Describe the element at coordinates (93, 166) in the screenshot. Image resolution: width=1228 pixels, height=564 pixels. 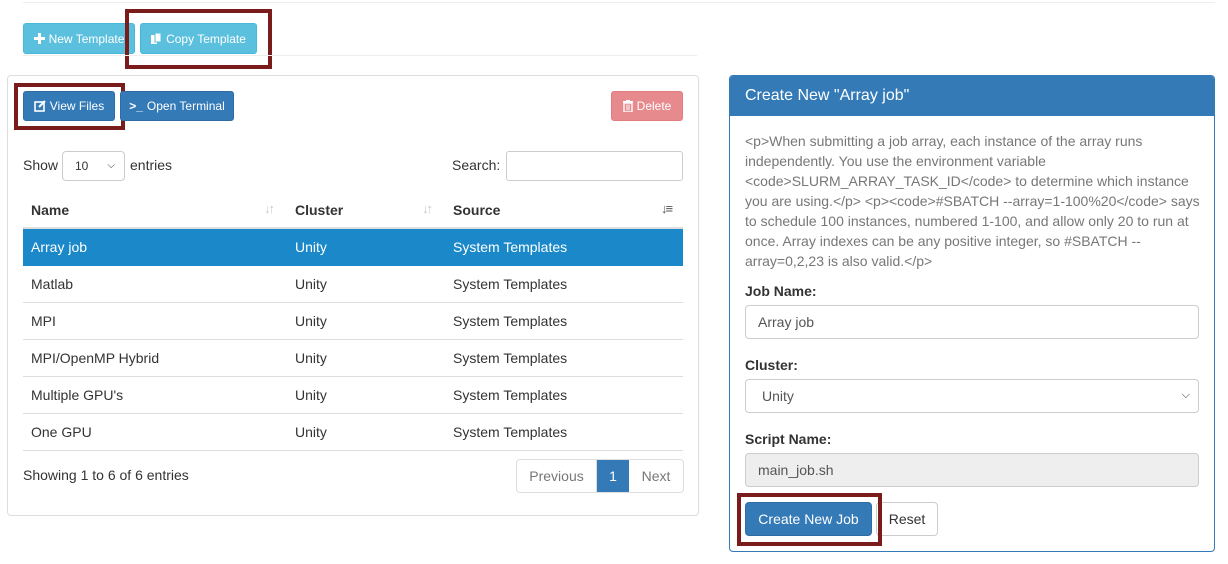
I see `page-length-select: 10 ⌵` at that location.